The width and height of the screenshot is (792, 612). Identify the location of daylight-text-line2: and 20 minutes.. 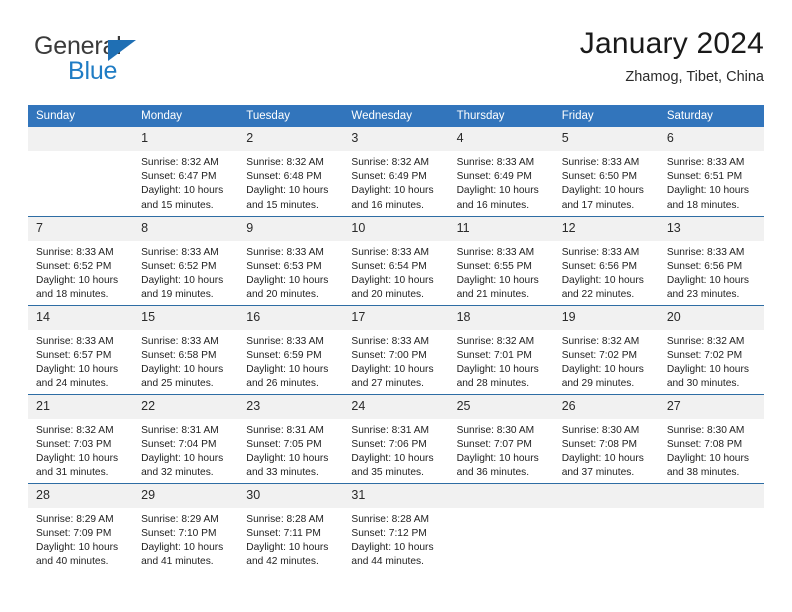
(387, 295).